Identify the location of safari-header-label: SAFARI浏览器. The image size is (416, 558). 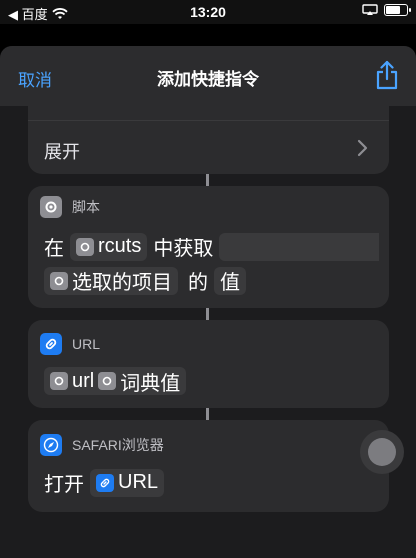
(118, 445).